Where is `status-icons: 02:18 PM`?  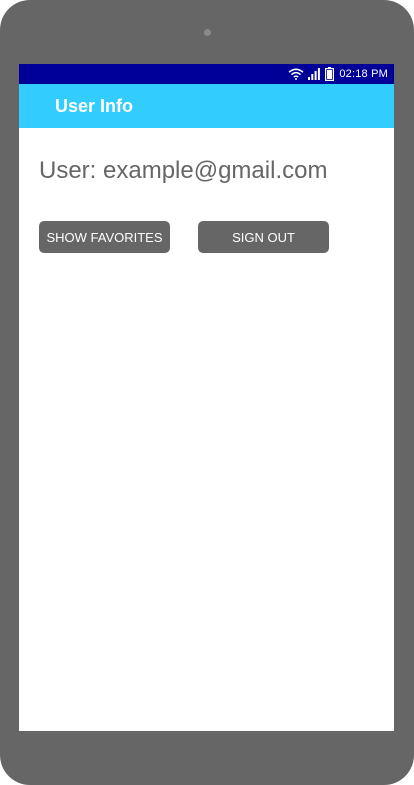
status-icons: 02:18 PM is located at coordinates (338, 74).